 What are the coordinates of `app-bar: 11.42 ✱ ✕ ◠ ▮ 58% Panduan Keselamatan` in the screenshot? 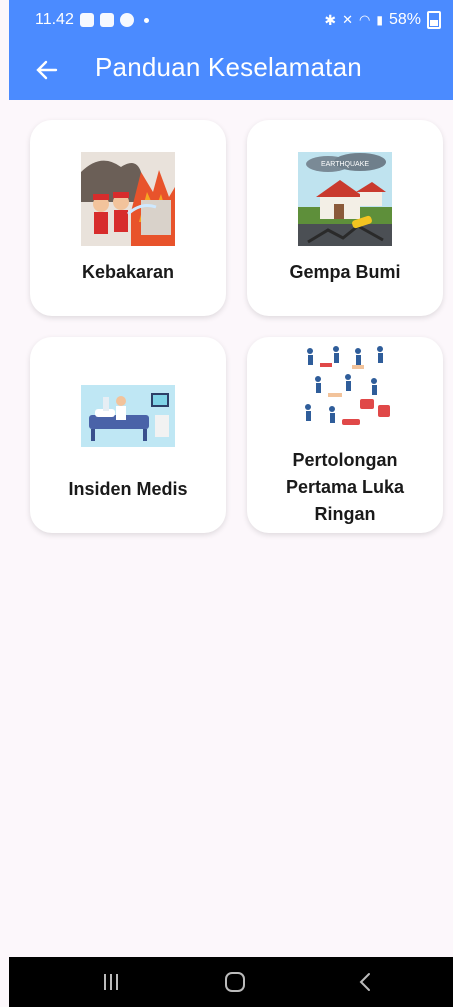 It's located at (231, 50).